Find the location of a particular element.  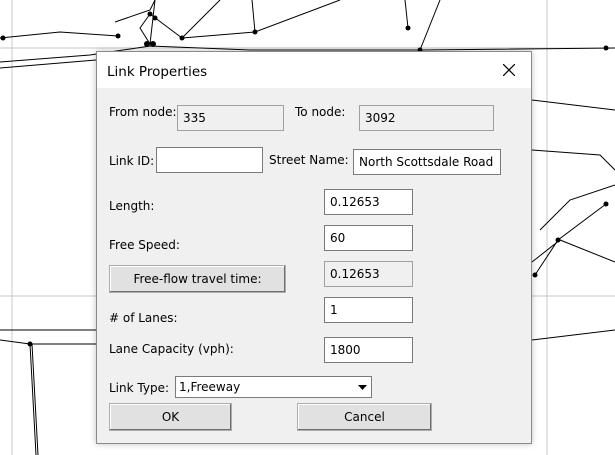

close-icon is located at coordinates (509, 70).